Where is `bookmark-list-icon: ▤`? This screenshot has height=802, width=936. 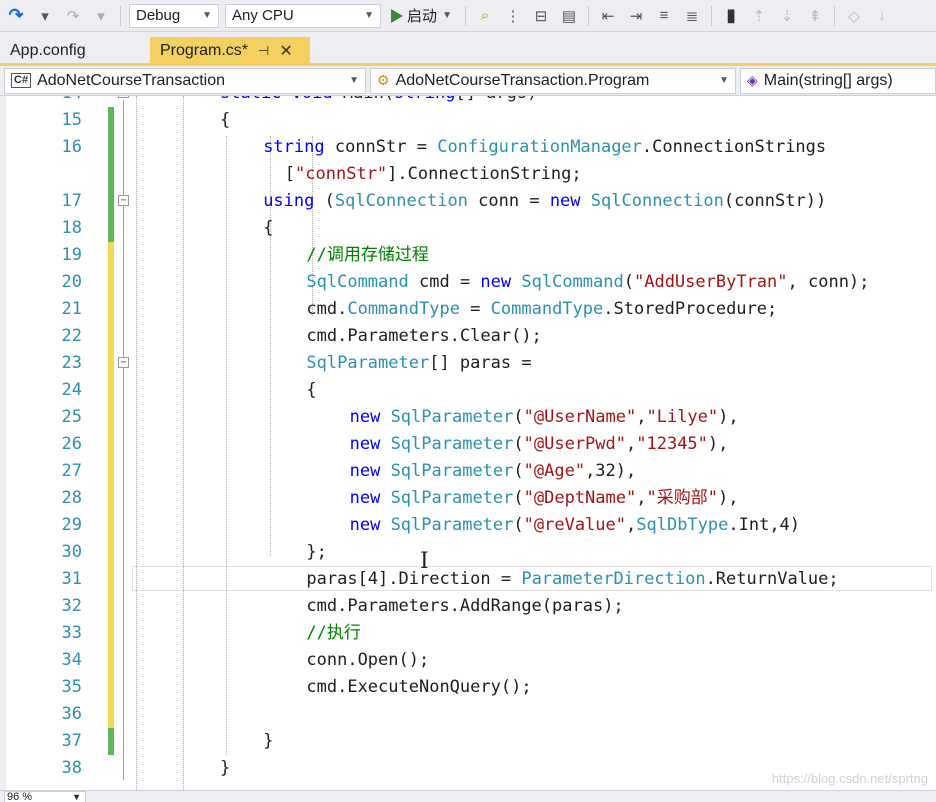 bookmark-list-icon: ▤ is located at coordinates (569, 16).